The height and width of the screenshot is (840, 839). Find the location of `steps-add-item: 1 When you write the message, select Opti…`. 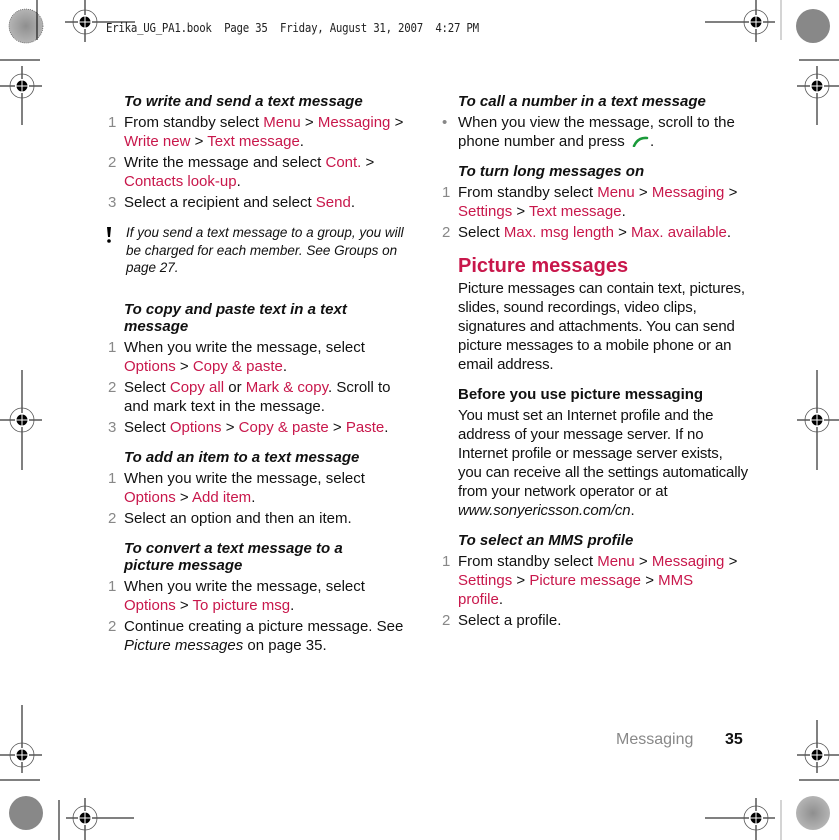

steps-add-item: 1 When you write the message, select Opti… is located at coordinates (256, 498).